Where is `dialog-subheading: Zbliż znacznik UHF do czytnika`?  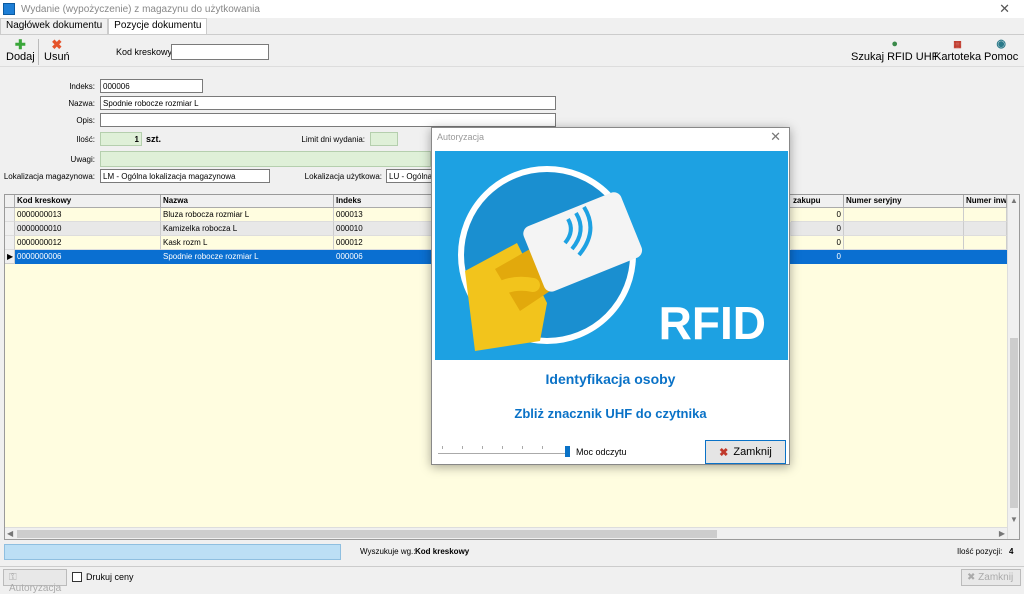 dialog-subheading: Zbliż znacznik UHF do czytnika is located at coordinates (610, 413).